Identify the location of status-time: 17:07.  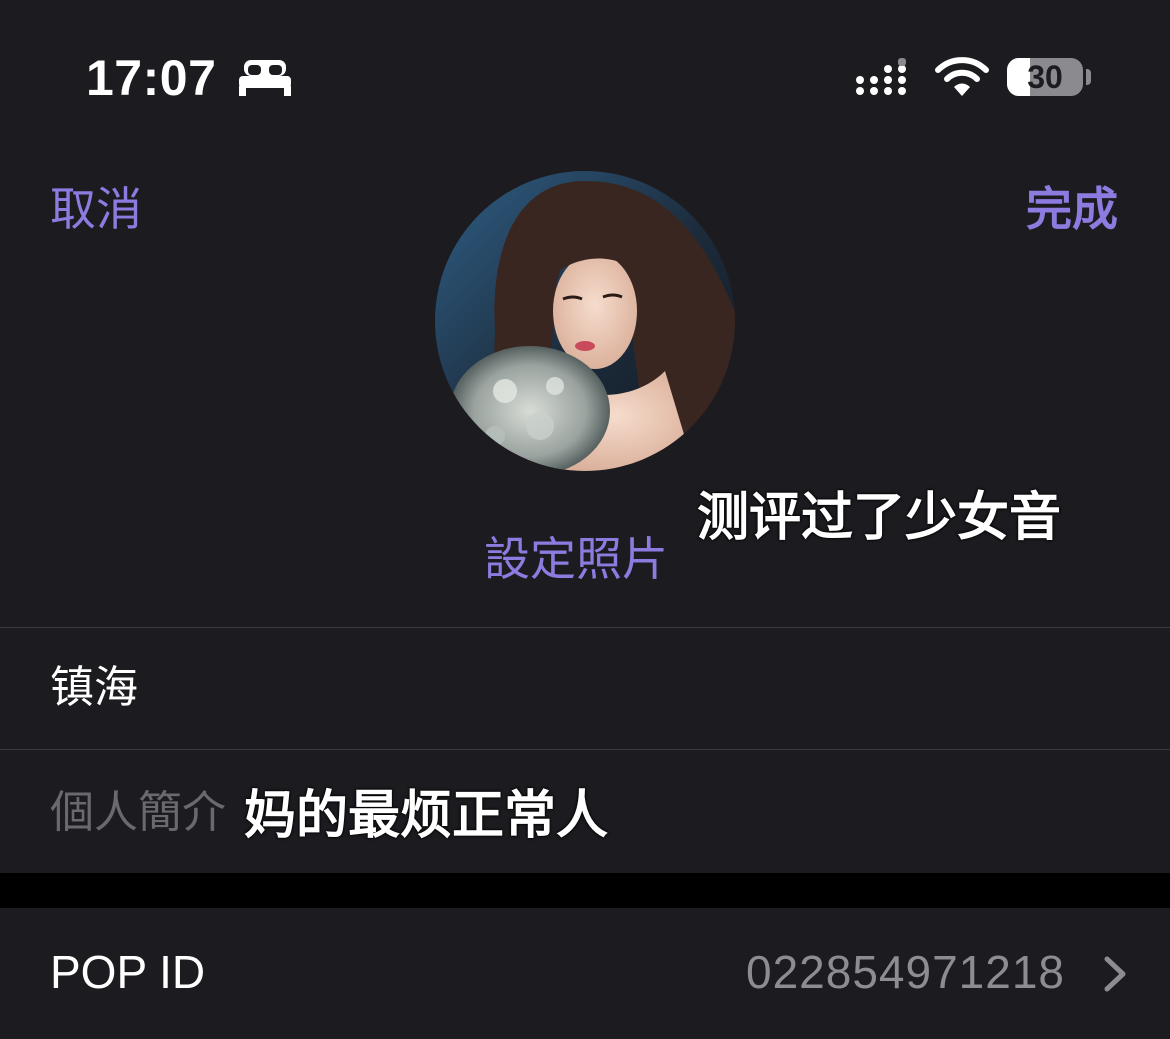
(151, 78).